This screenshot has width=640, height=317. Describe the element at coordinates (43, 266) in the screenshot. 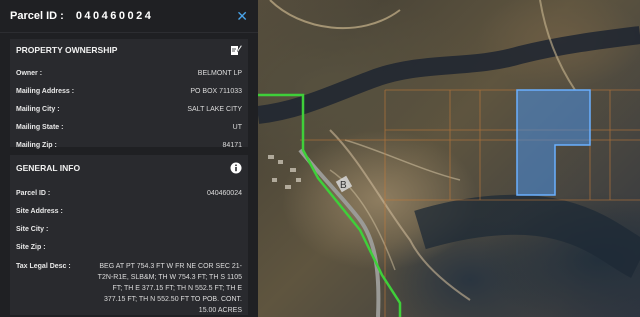

I see `field-label: Tax Legal Desc :` at that location.